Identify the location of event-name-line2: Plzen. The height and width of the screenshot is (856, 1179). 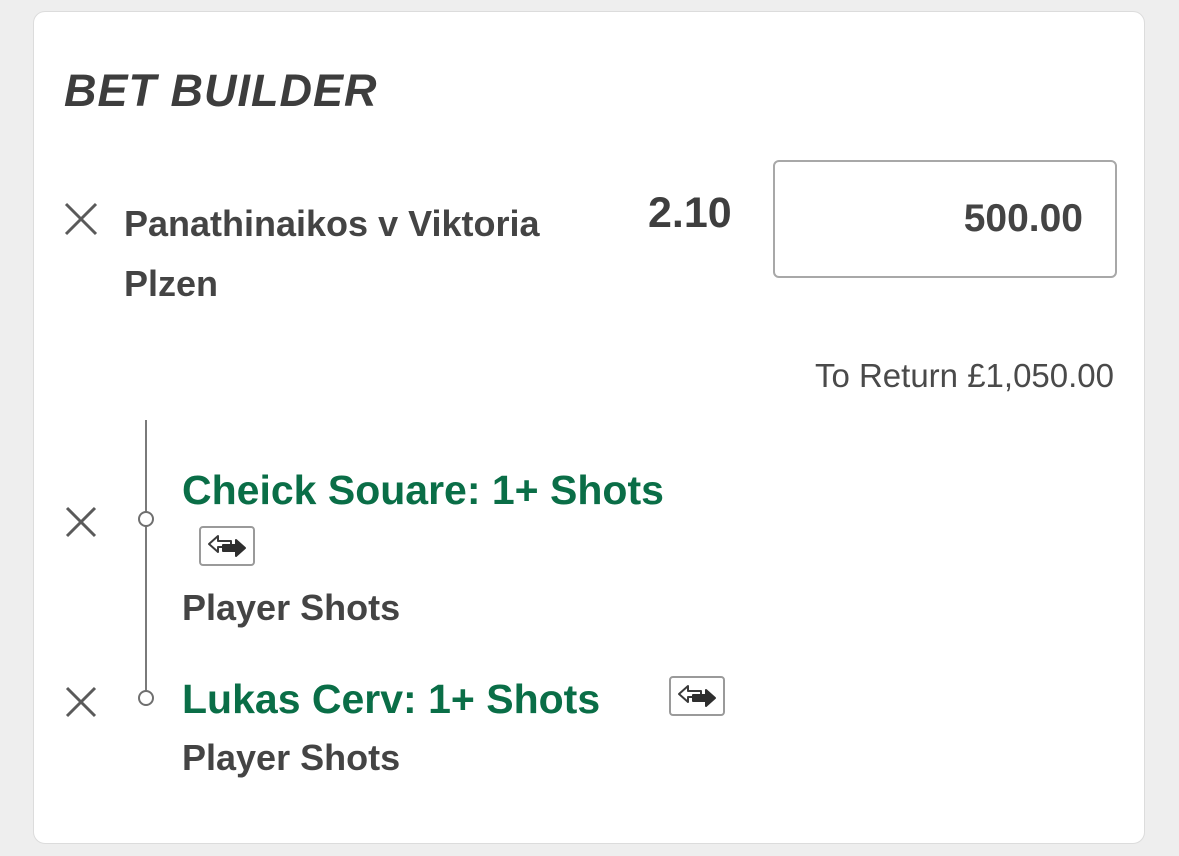
(171, 283).